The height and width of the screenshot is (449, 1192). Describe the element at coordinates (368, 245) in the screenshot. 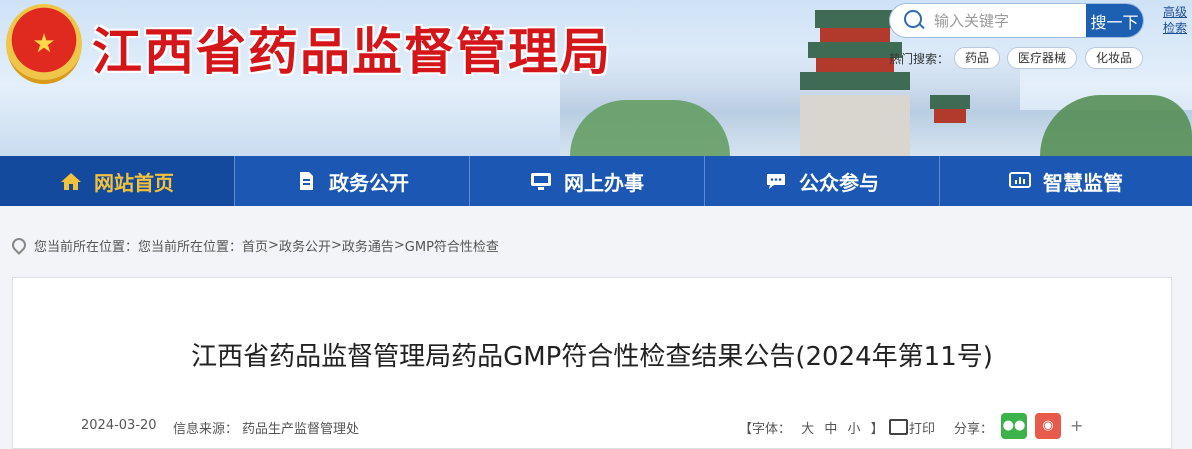

I see `breadcrumb-notices: 政务通告` at that location.